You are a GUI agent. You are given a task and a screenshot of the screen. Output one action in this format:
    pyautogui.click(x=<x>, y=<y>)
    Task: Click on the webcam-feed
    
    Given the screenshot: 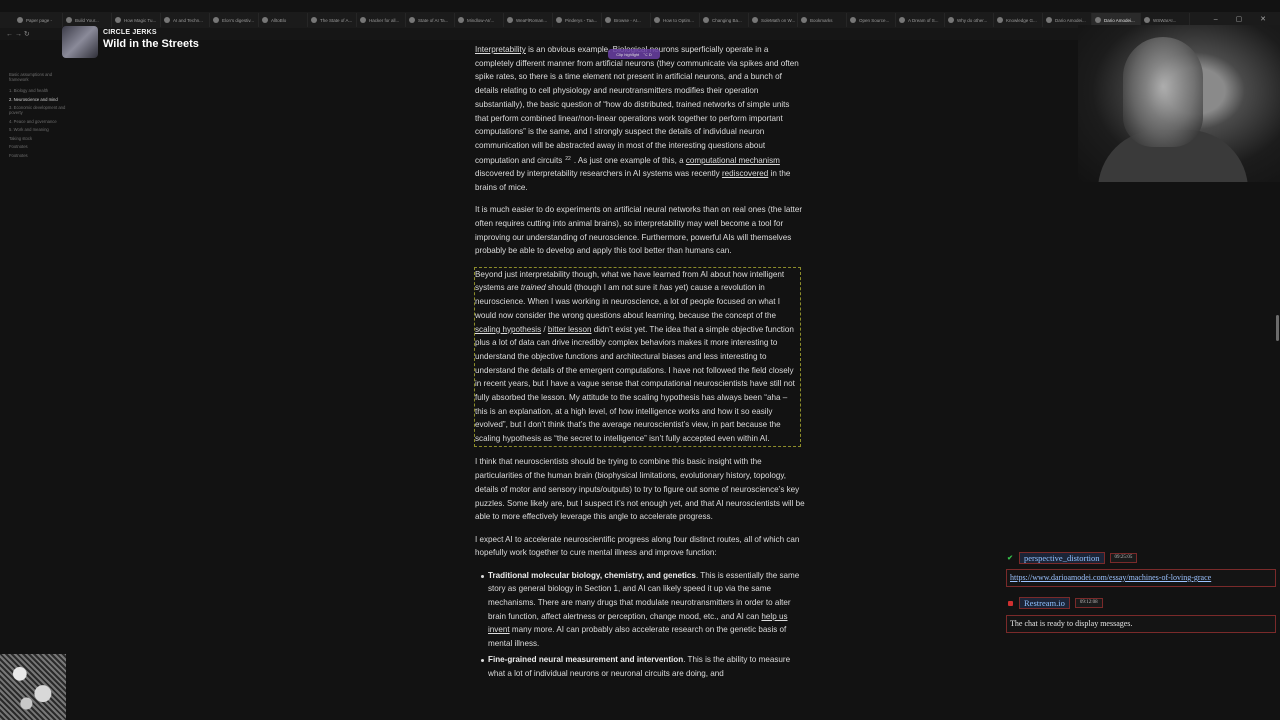 What is the action you would take?
    pyautogui.click(x=1179, y=103)
    